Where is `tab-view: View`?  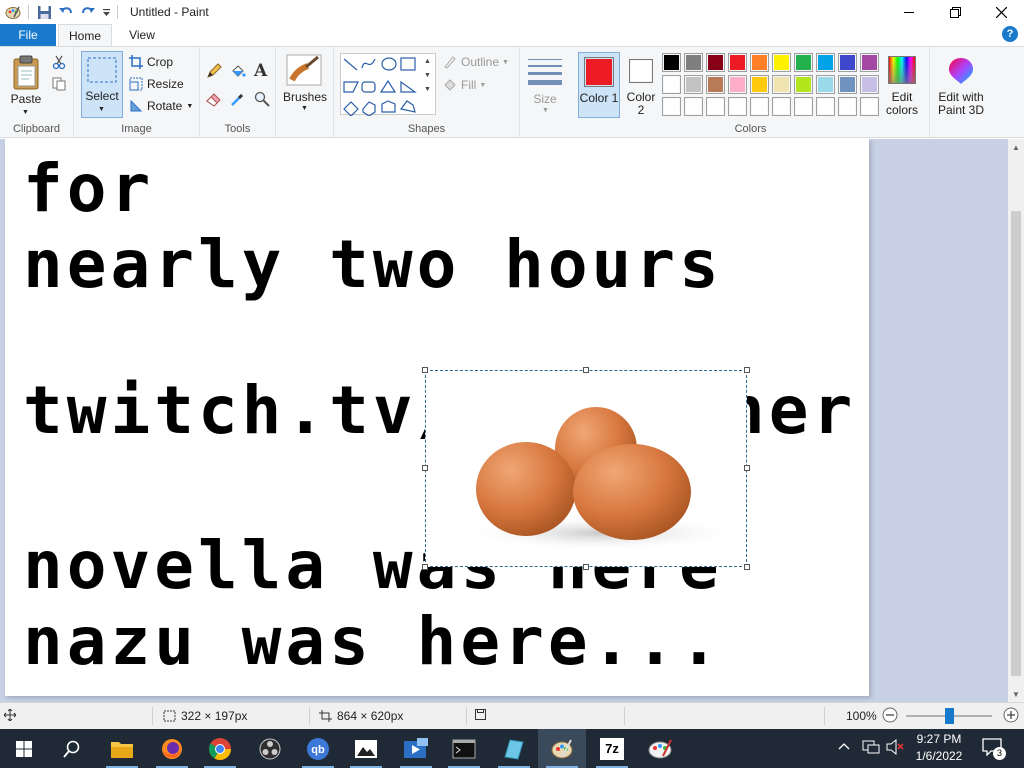
tab-view: View is located at coordinates (142, 35).